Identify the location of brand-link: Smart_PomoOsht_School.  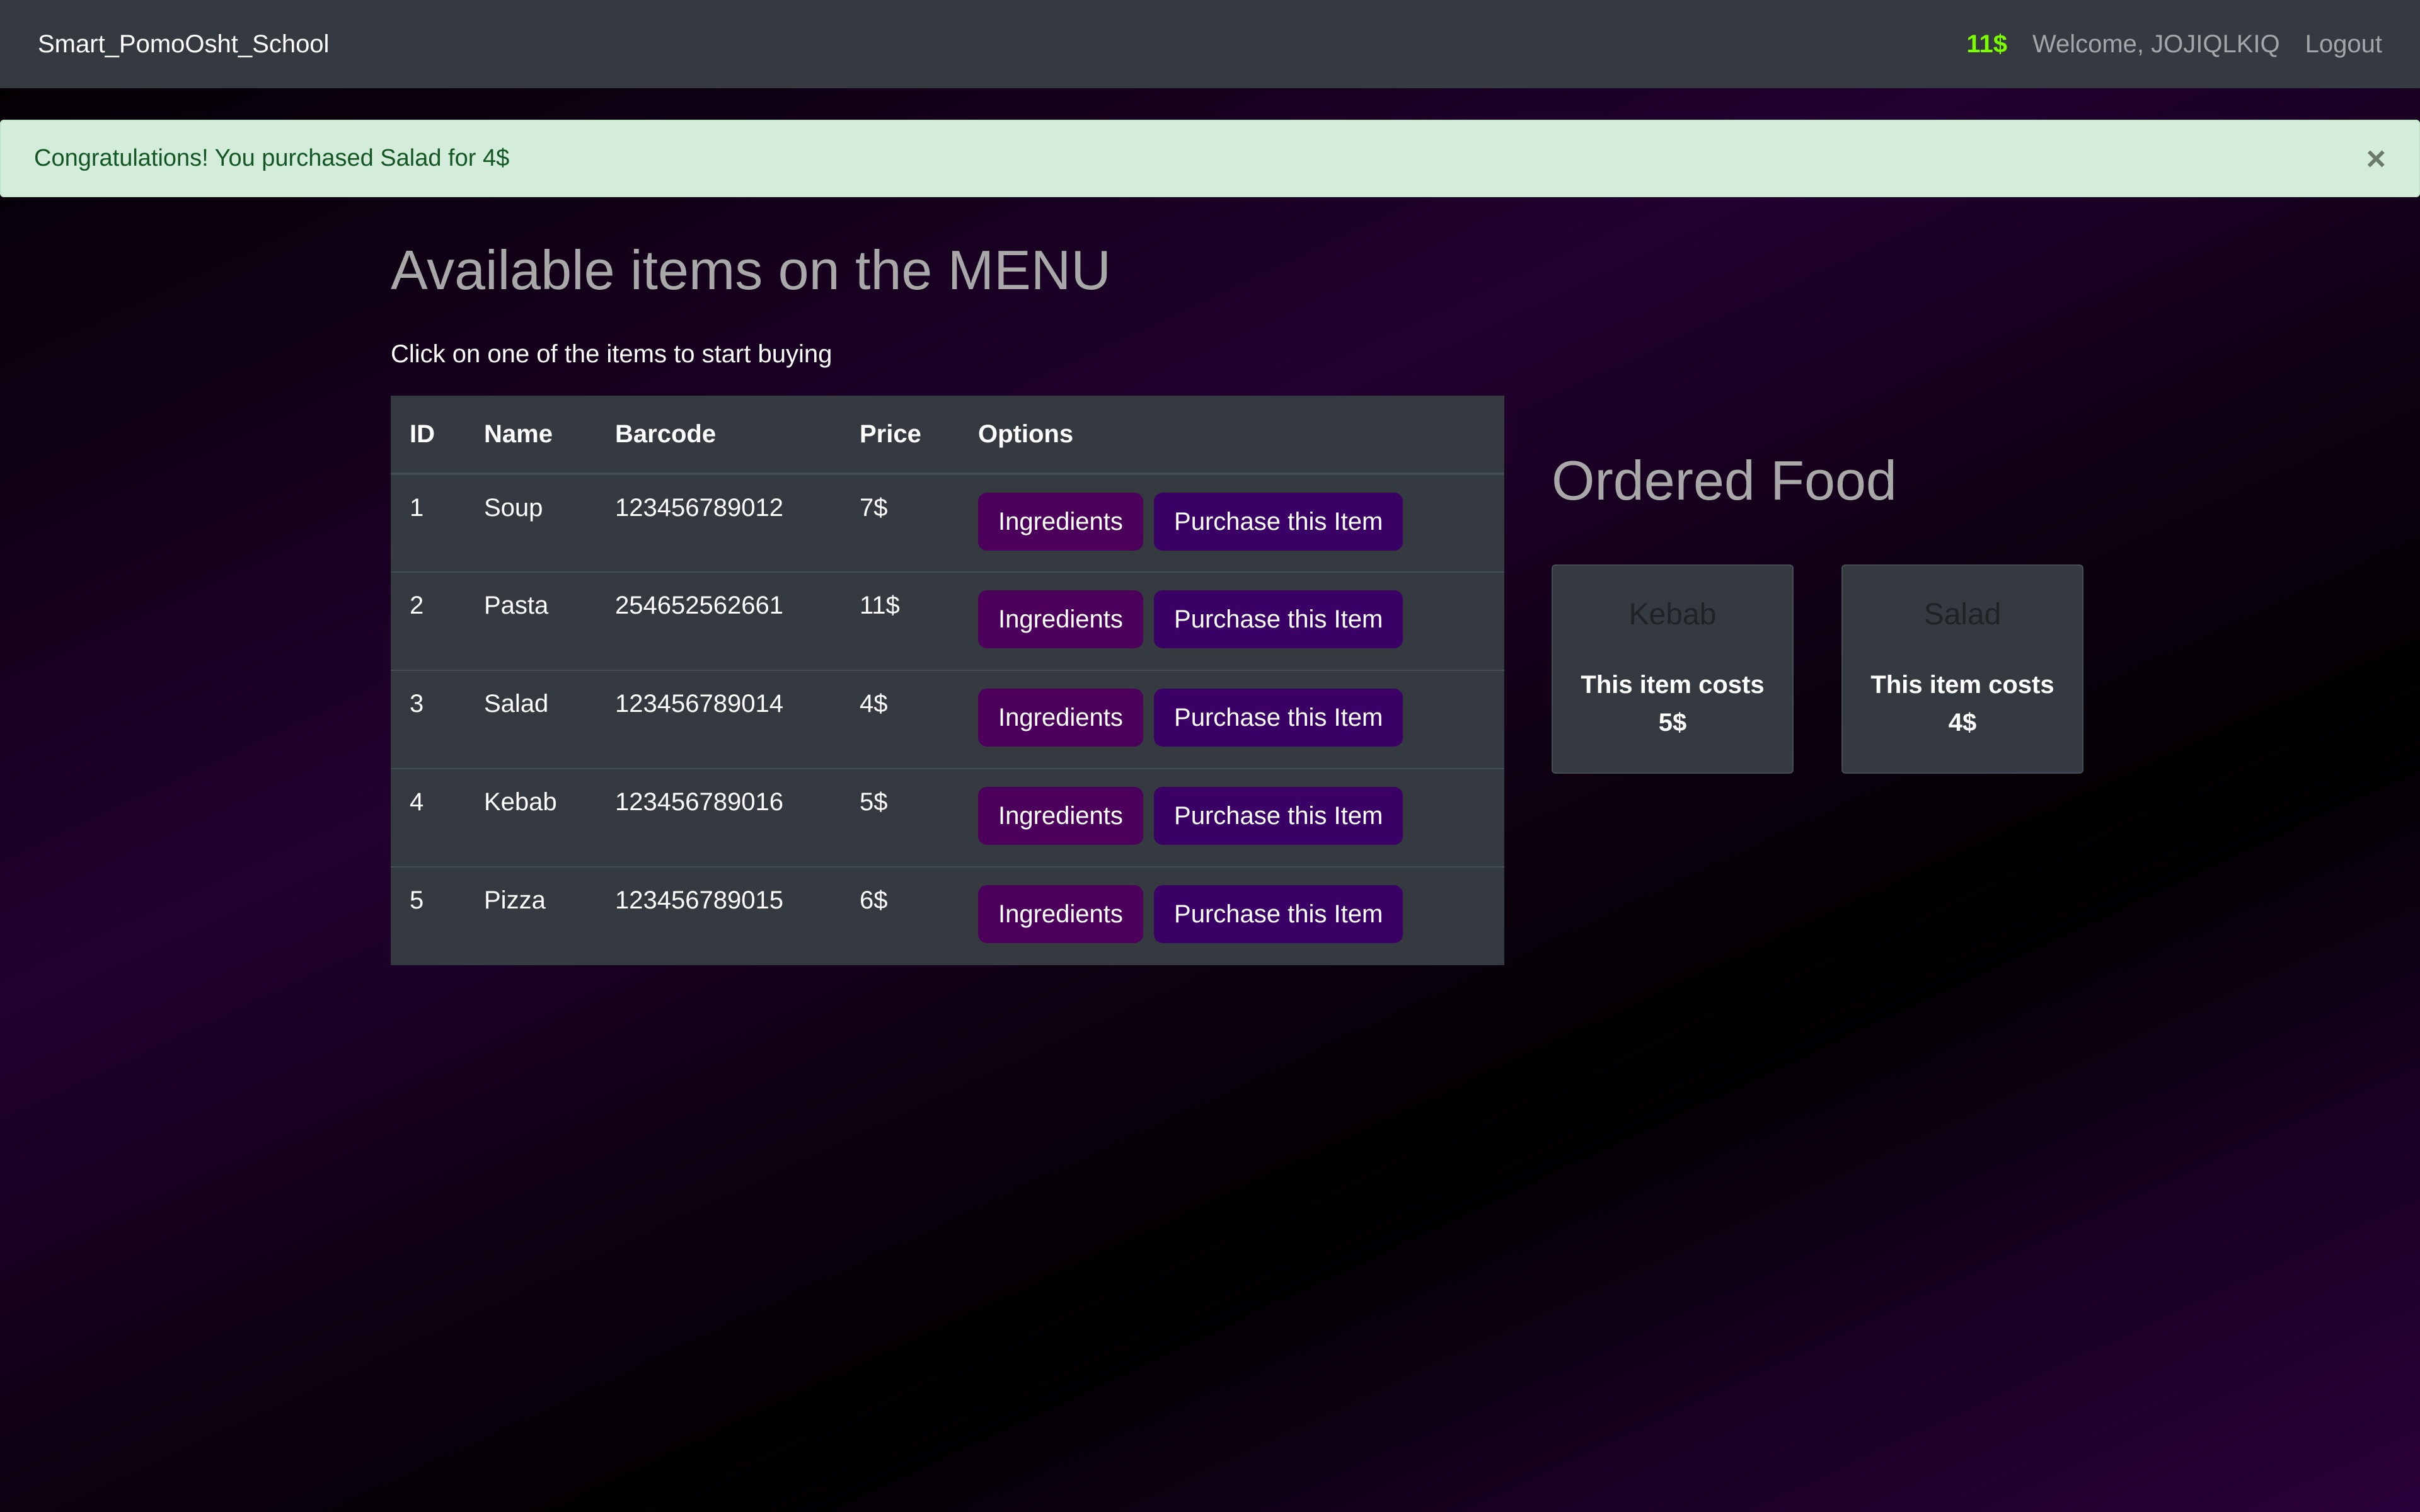
(1002, 44).